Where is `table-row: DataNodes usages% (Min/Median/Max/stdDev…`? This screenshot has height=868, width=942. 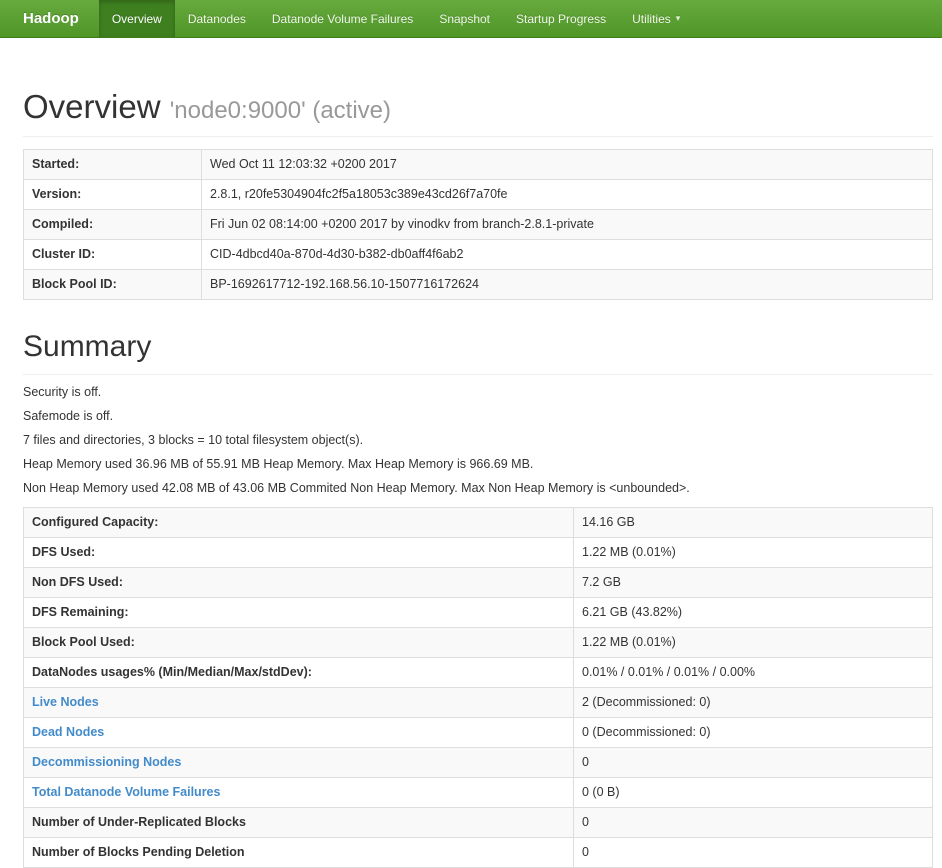 table-row: DataNodes usages% (Min/Median/Max/stdDev… is located at coordinates (478, 672).